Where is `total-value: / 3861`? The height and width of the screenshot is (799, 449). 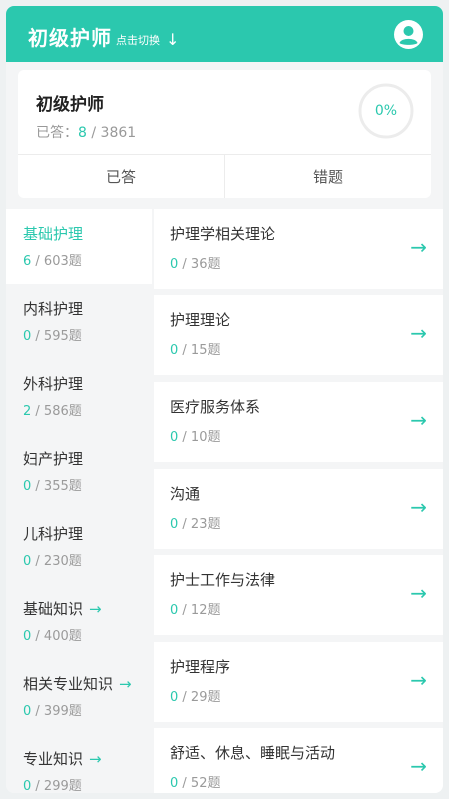 total-value: / 3861 is located at coordinates (111, 133).